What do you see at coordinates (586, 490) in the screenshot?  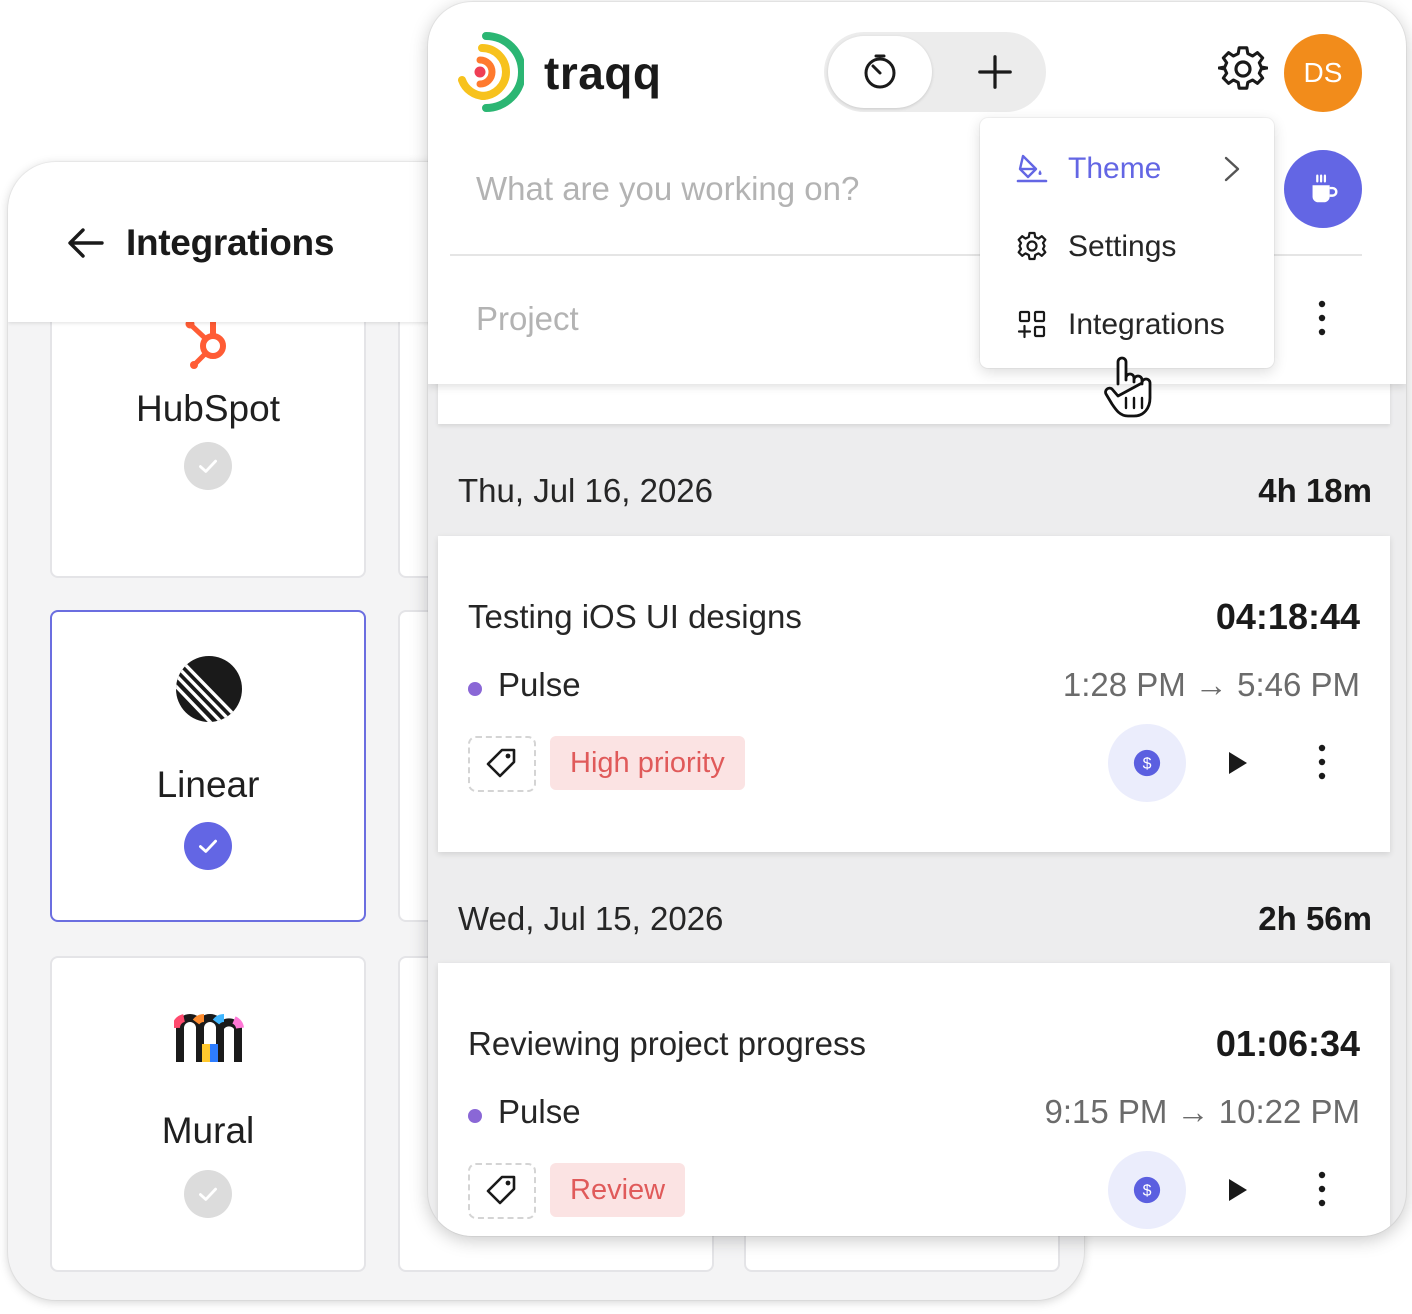 I see `day-date: Thu, Jul 16, 2026` at bounding box center [586, 490].